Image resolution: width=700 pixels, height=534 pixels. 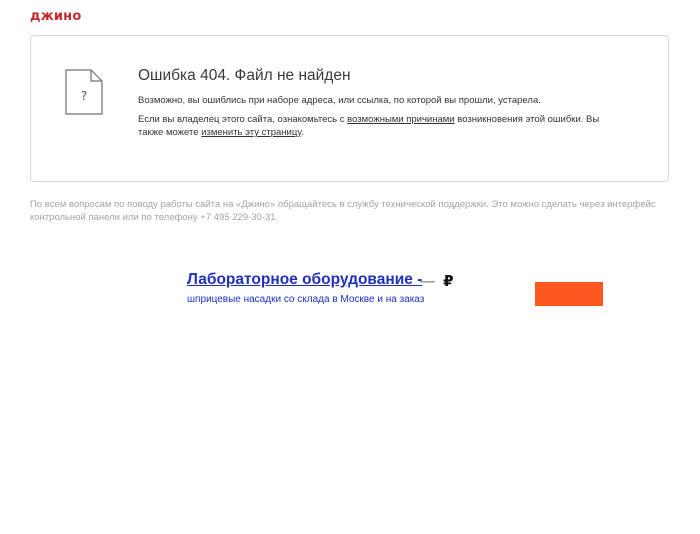 I want to click on possible-reasons-link: возможными причинами, so click(x=400, y=119).